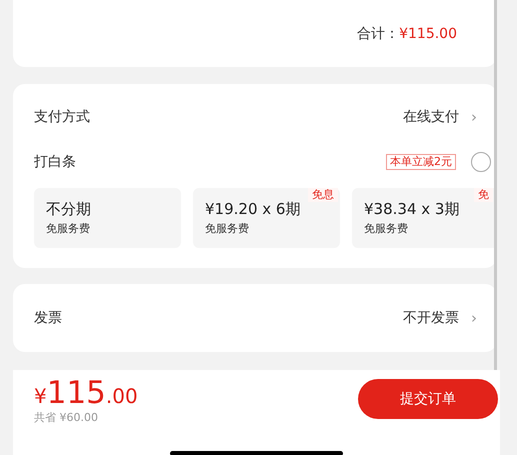  What do you see at coordinates (428, 34) in the screenshot?
I see `total-amount: ¥115.00` at bounding box center [428, 34].